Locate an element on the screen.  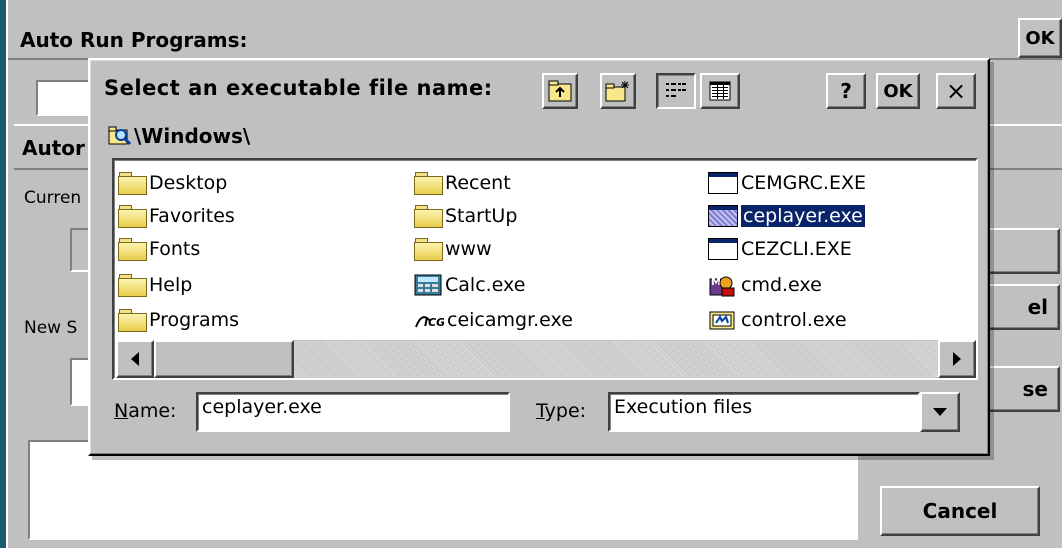
list-item: CEZCLI.EXE is located at coordinates (780, 249).